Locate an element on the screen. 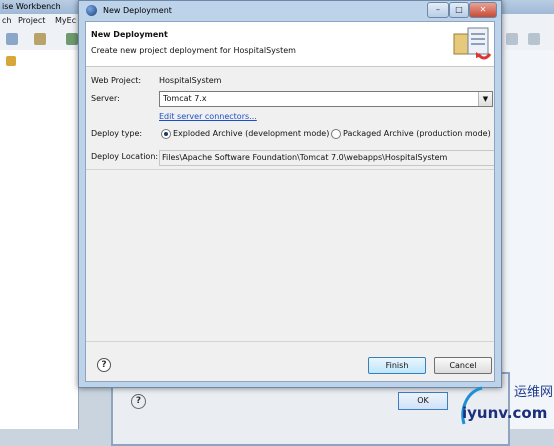  finish-button: Finish is located at coordinates (397, 365).